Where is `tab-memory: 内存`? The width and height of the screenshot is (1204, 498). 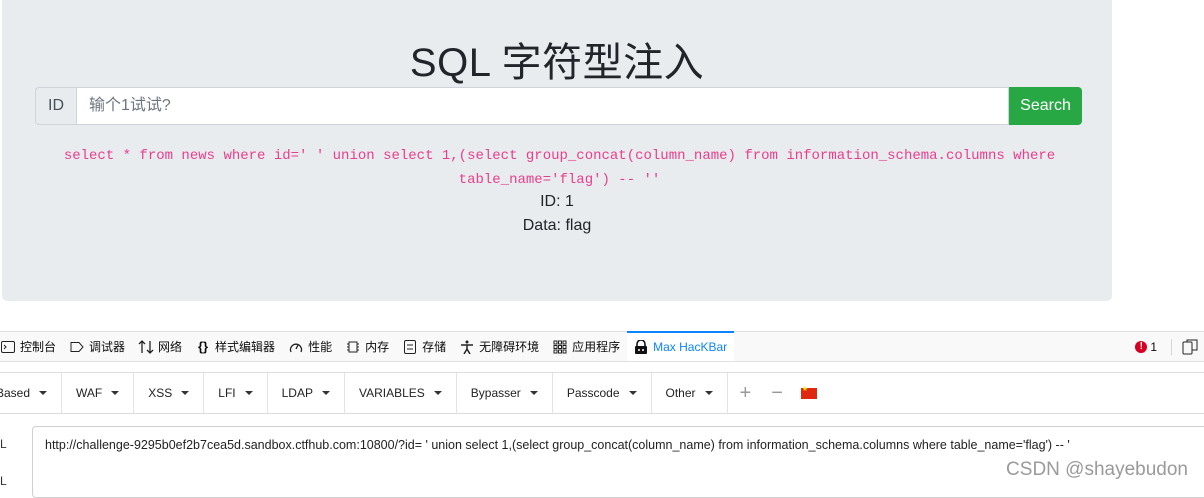
tab-memory: 内存 is located at coordinates (367, 346).